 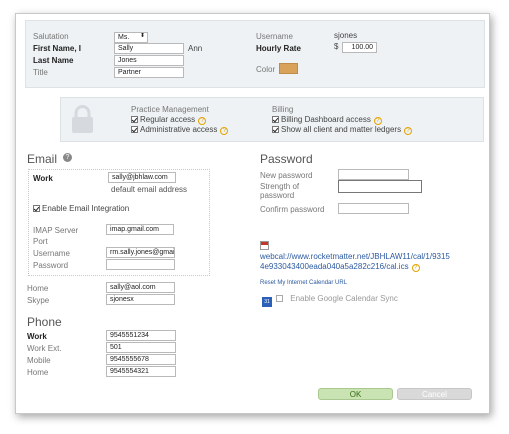 What do you see at coordinates (275, 129) in the screenshot?
I see `show-ledgers-checkbox` at bounding box center [275, 129].